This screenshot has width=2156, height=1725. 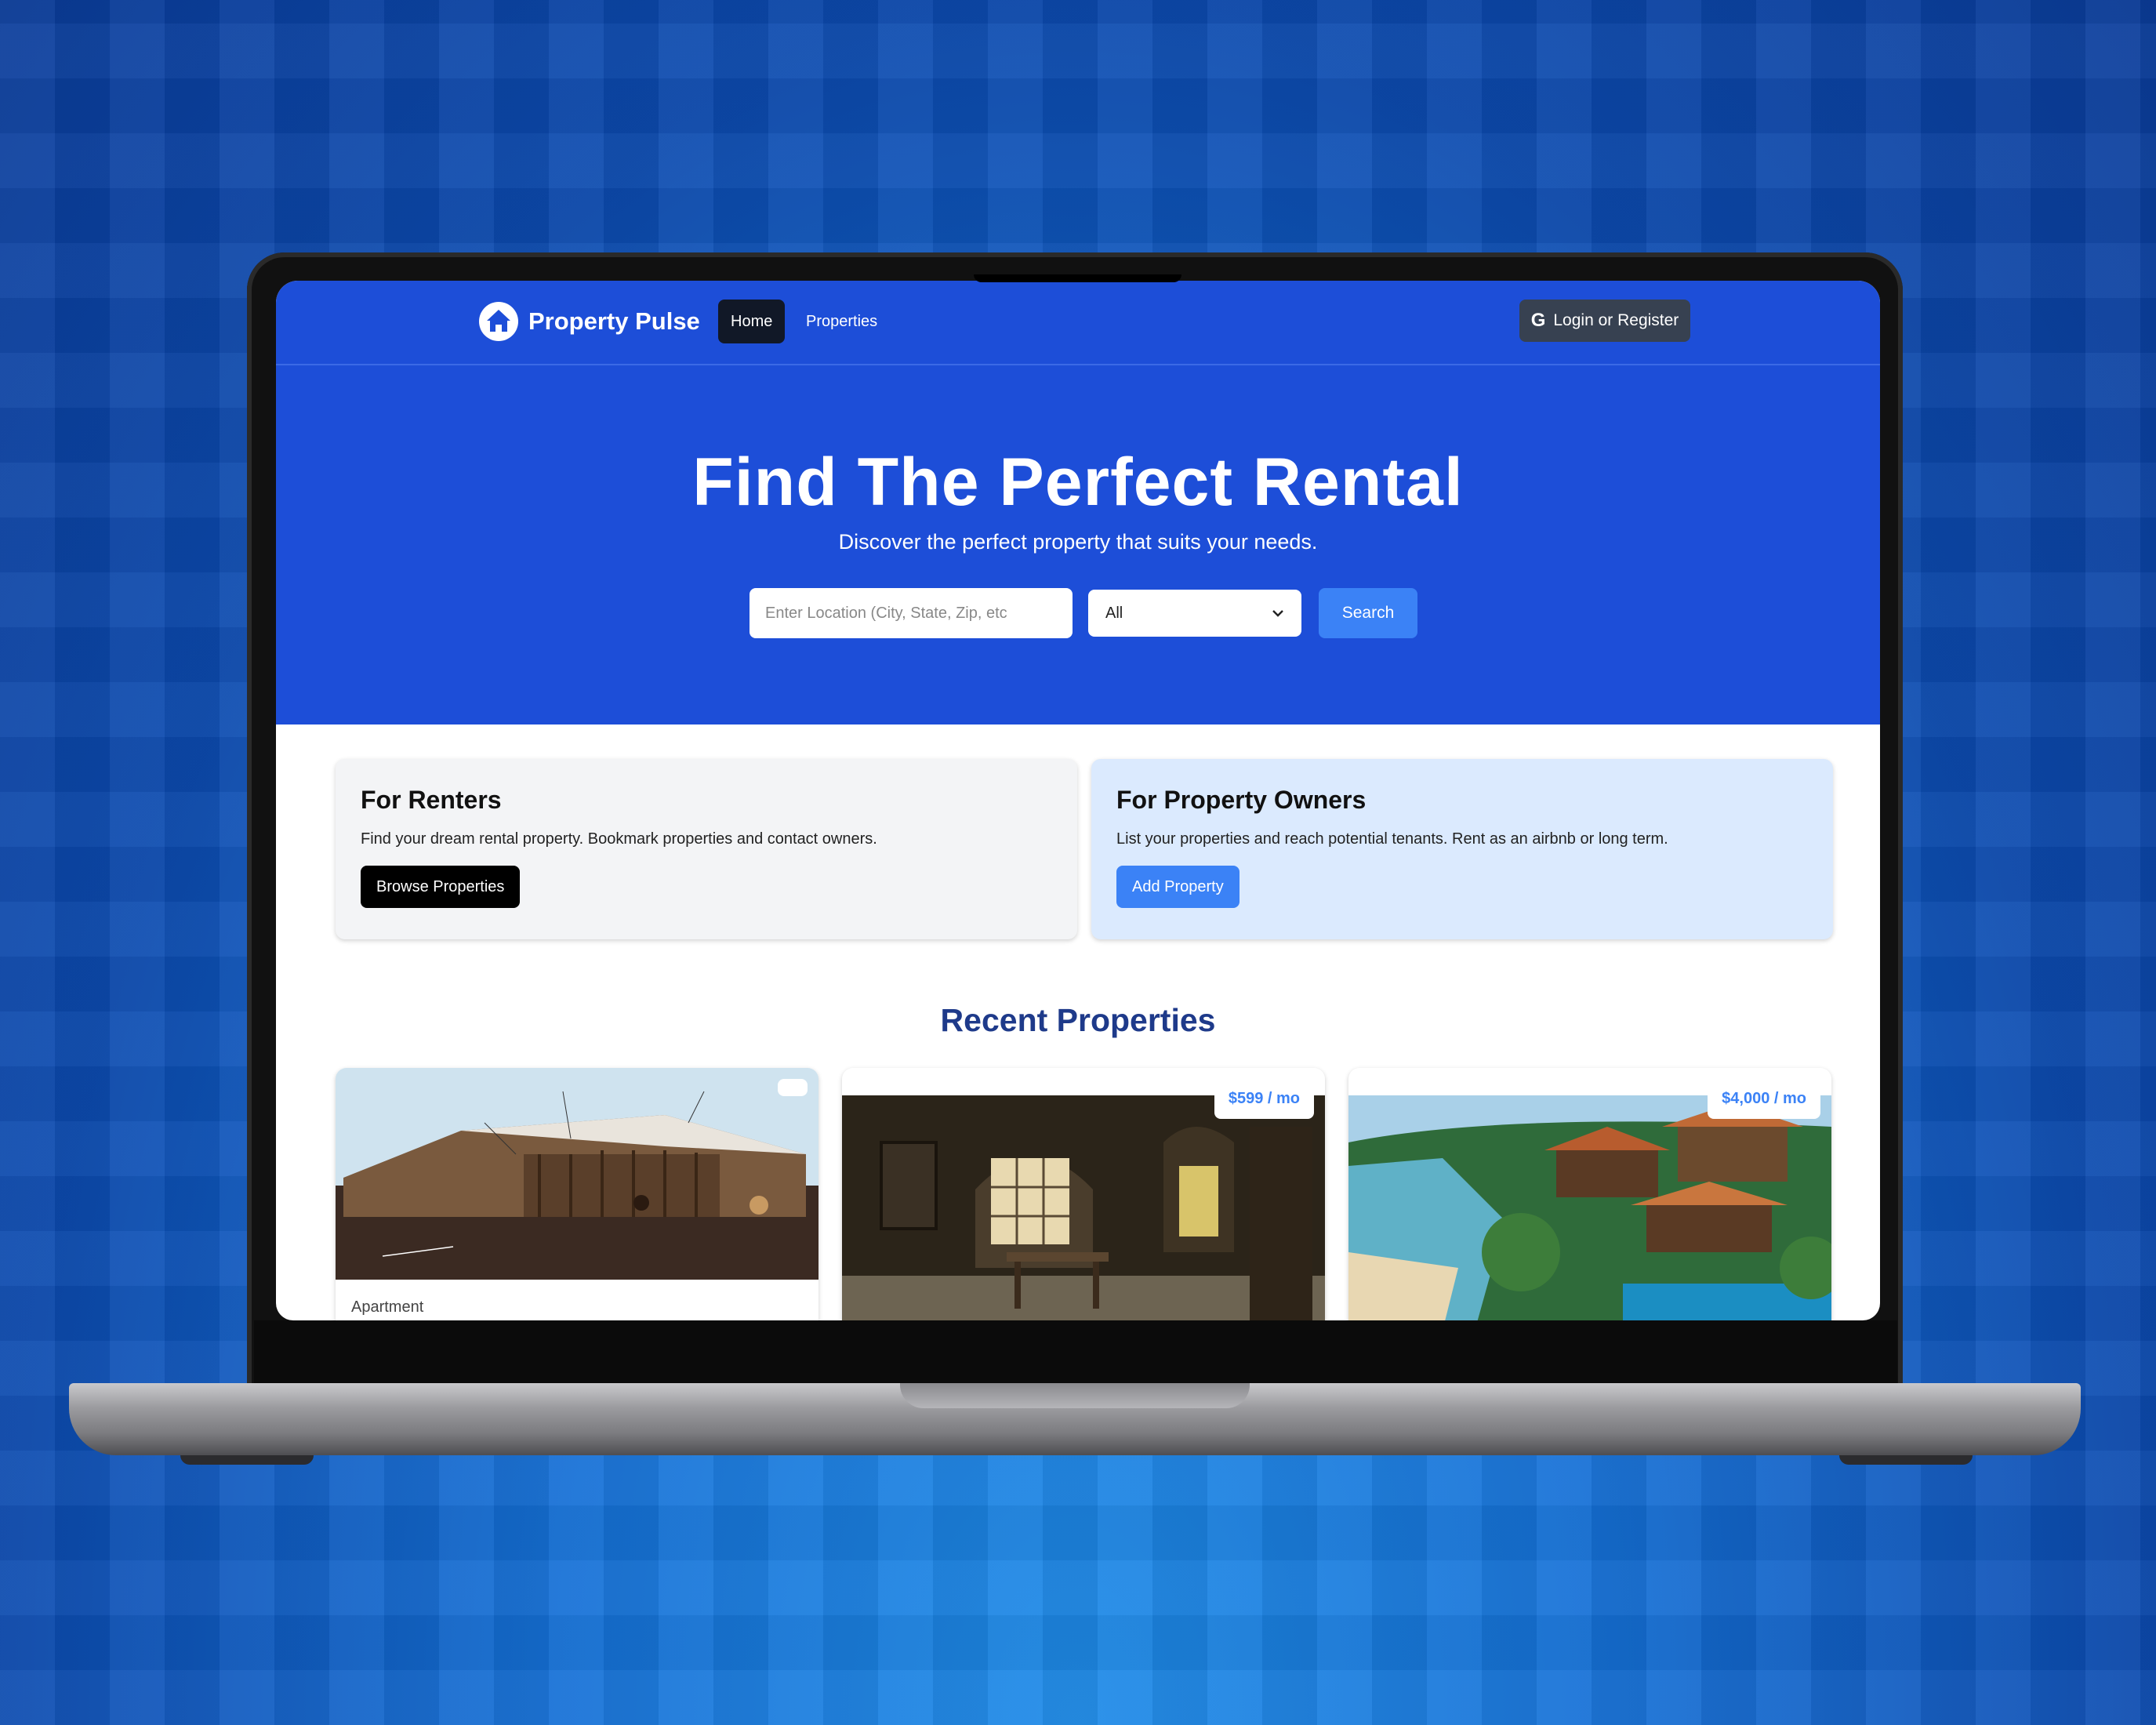 I want to click on login-register-button: G Login or Register, so click(x=1604, y=321).